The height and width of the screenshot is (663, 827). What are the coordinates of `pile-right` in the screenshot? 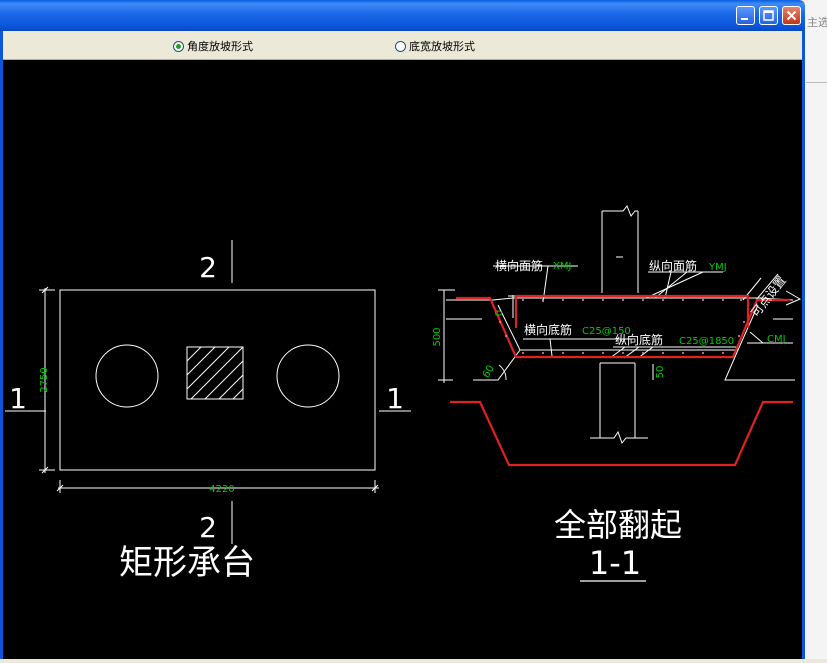 It's located at (308, 376).